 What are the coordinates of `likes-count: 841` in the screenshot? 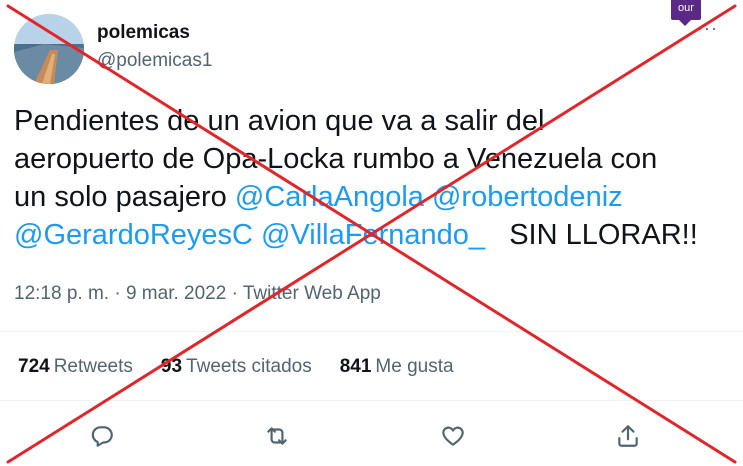 It's located at (355, 366).